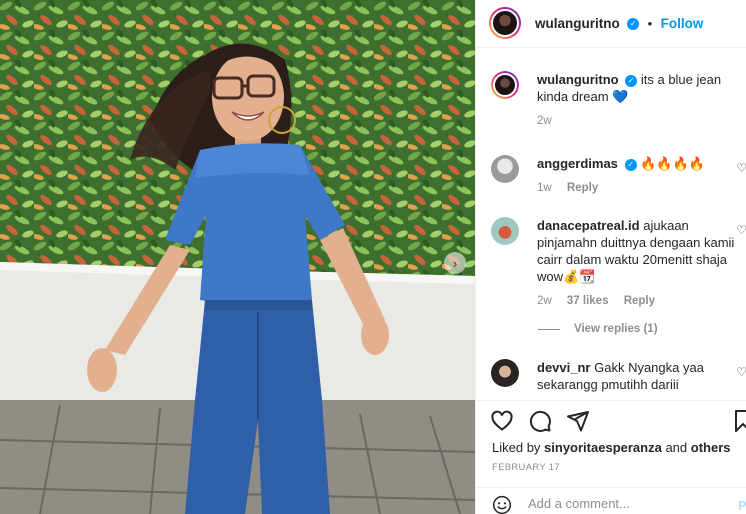 The image size is (746, 514). I want to click on post-header: wulanguritno ✓ • Follow, so click(611, 24).